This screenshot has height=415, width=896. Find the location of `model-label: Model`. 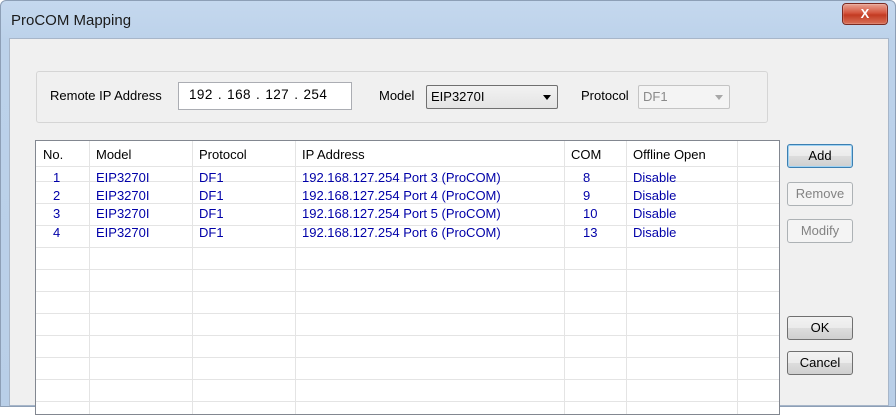

model-label: Model is located at coordinates (397, 95).